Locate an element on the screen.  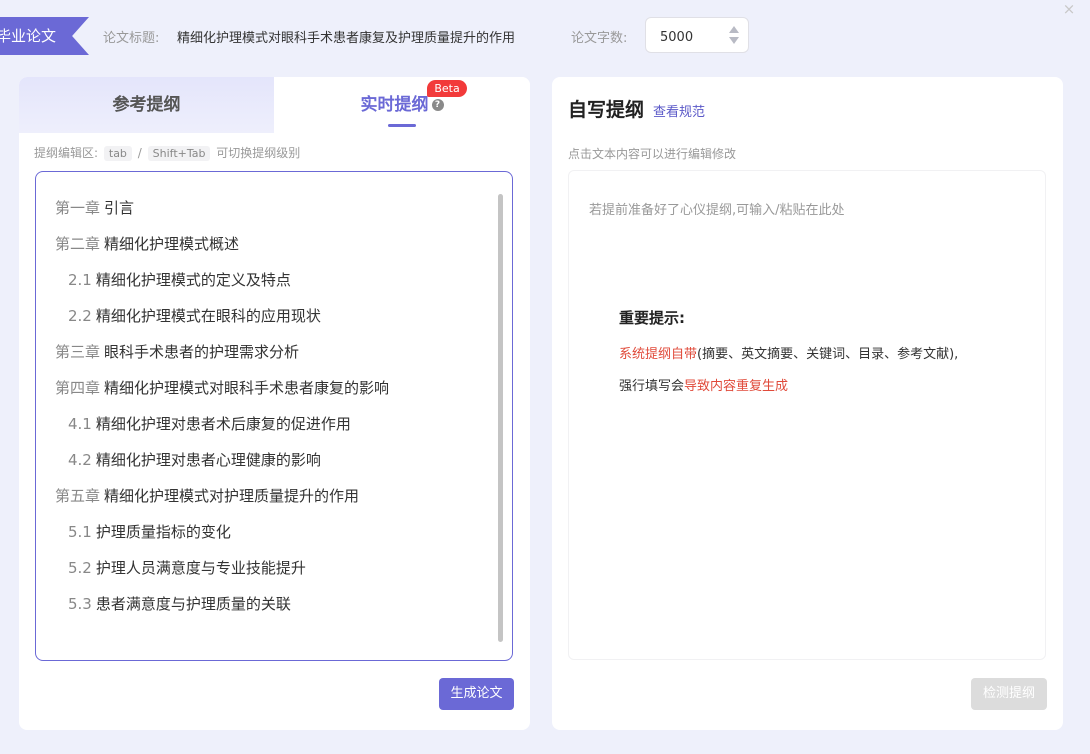
self-outline-title: 自写提纲 is located at coordinates (606, 110).